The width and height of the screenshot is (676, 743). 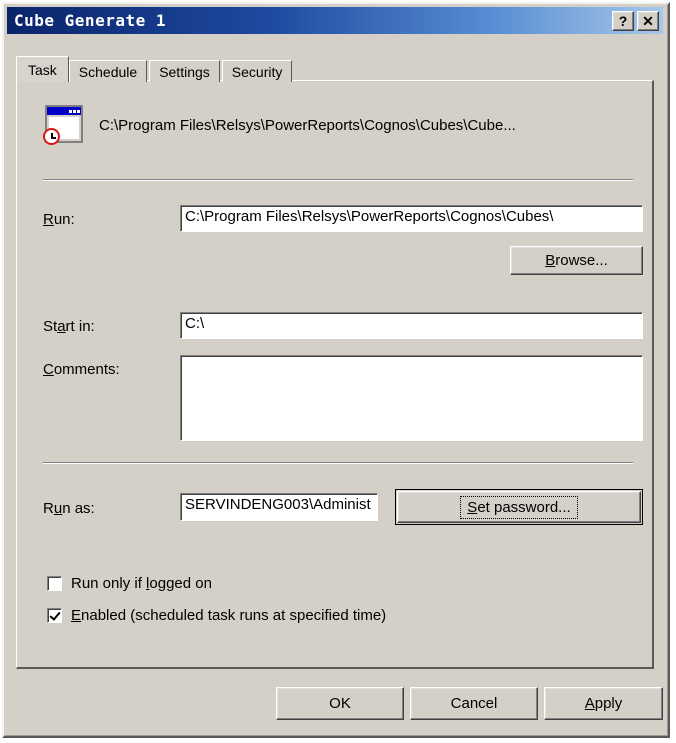 I want to click on window-title: Cube Generate 1, so click(x=90, y=20).